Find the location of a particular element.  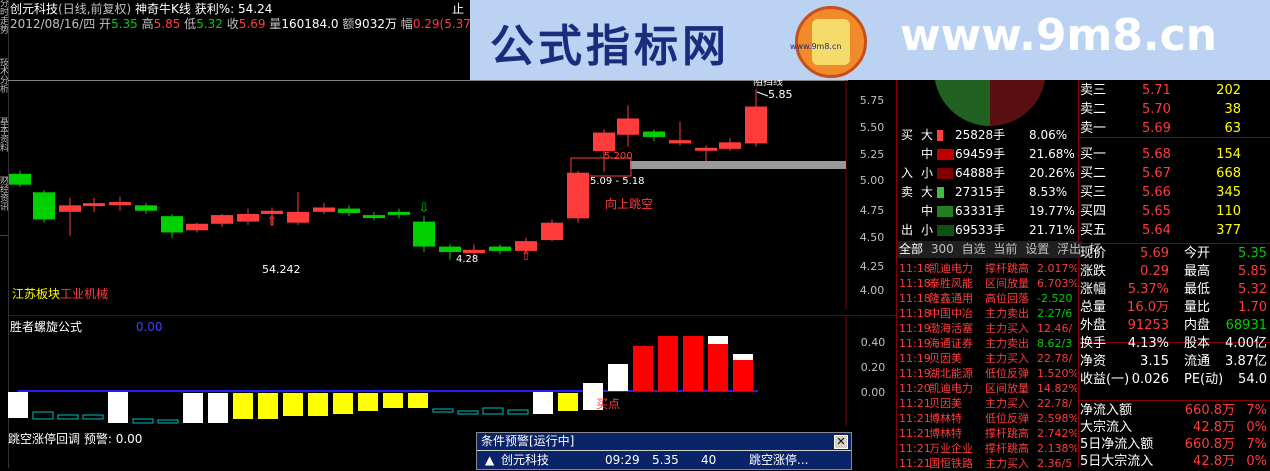

quote-label: 涨幅 is located at coordinates (1093, 289).